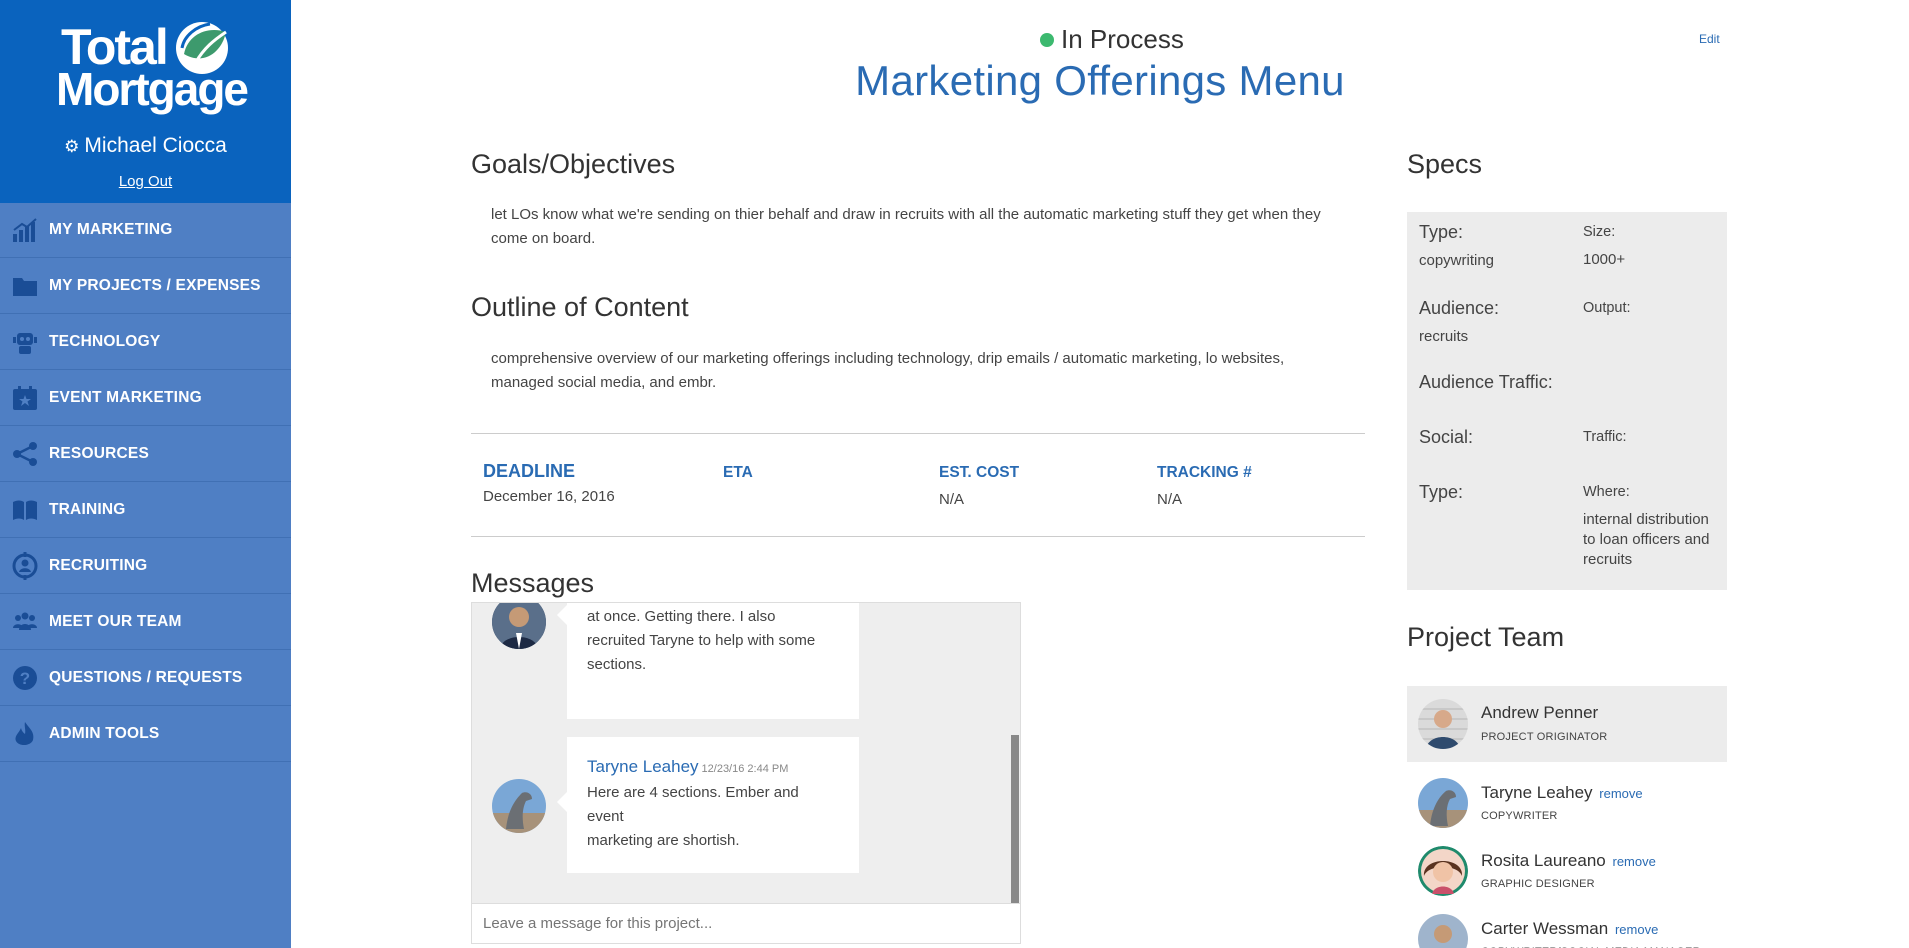  Describe the element at coordinates (1599, 232) in the screenshot. I see `spec-label: Size:` at that location.